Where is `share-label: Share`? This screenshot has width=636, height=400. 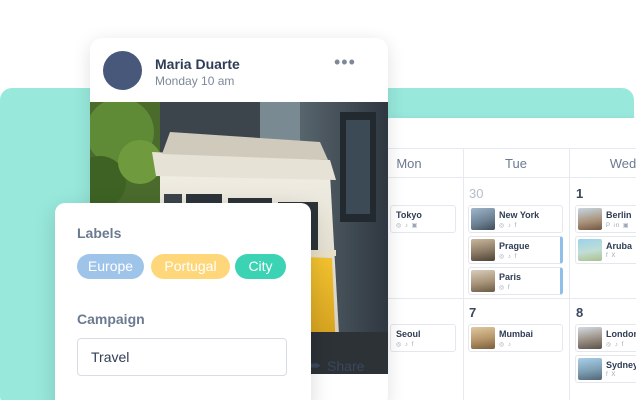 share-label: Share is located at coordinates (346, 366).